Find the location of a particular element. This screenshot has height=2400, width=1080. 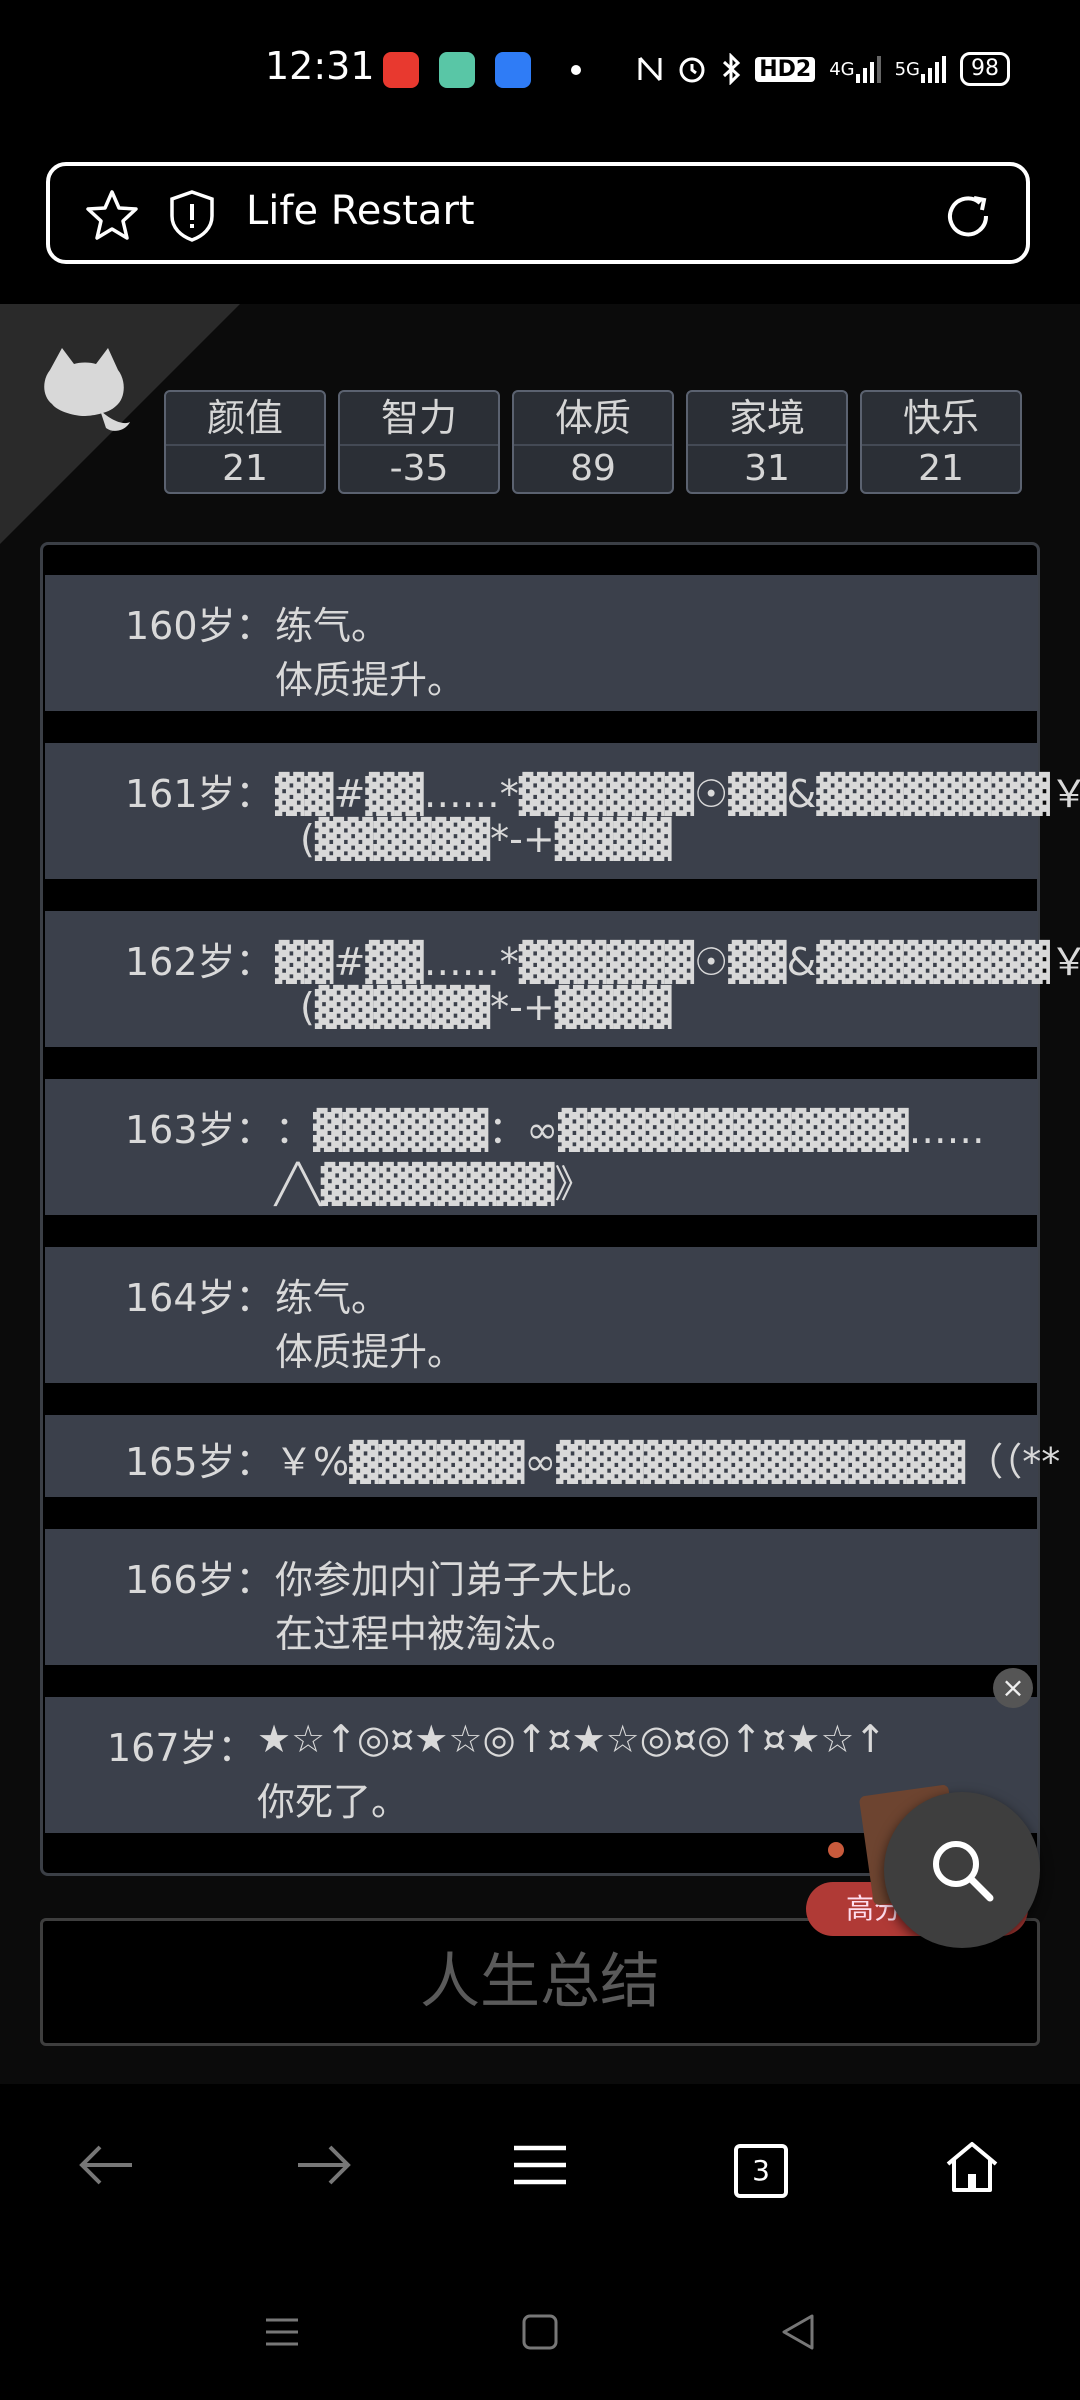

net-4g-label: 4G is located at coordinates (842, 69).